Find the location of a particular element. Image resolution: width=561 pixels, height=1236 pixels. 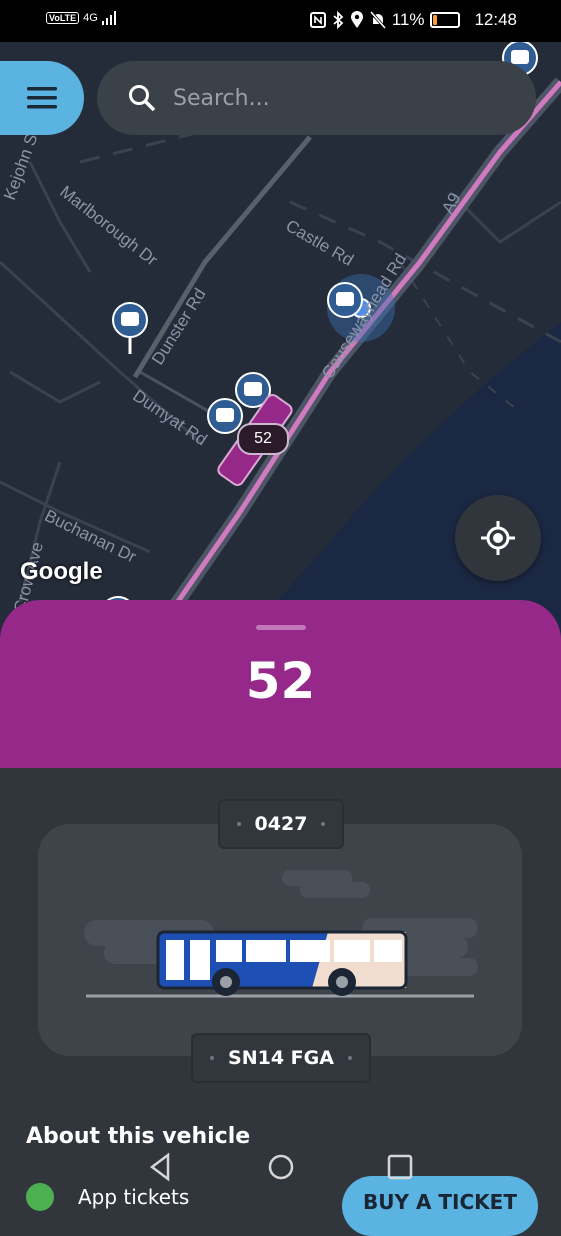

registration-plate: SN14 FGA is located at coordinates (281, 1058).